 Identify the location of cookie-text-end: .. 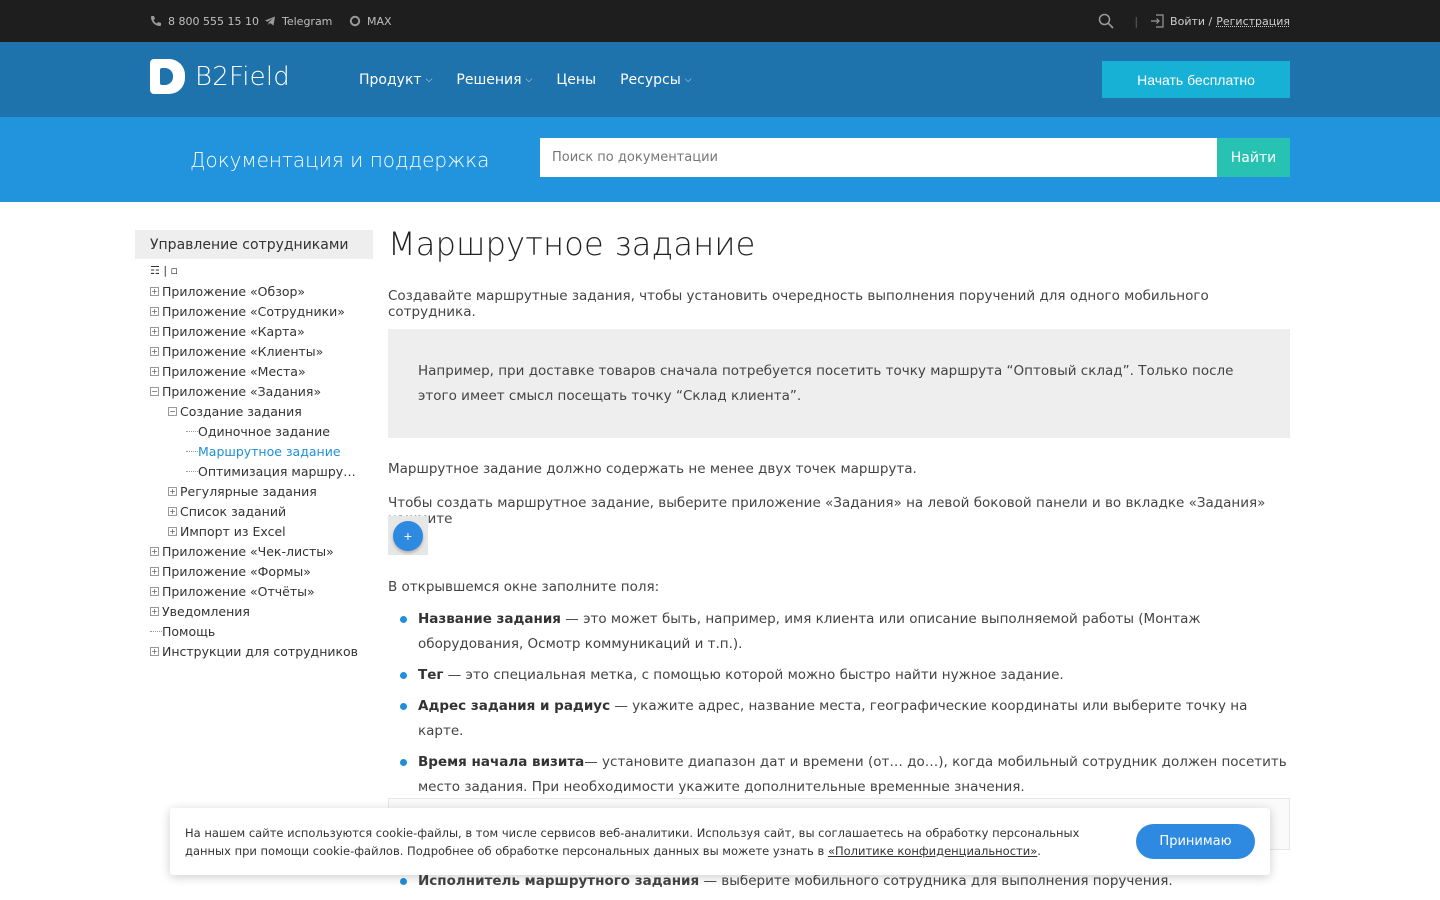
(1039, 851).